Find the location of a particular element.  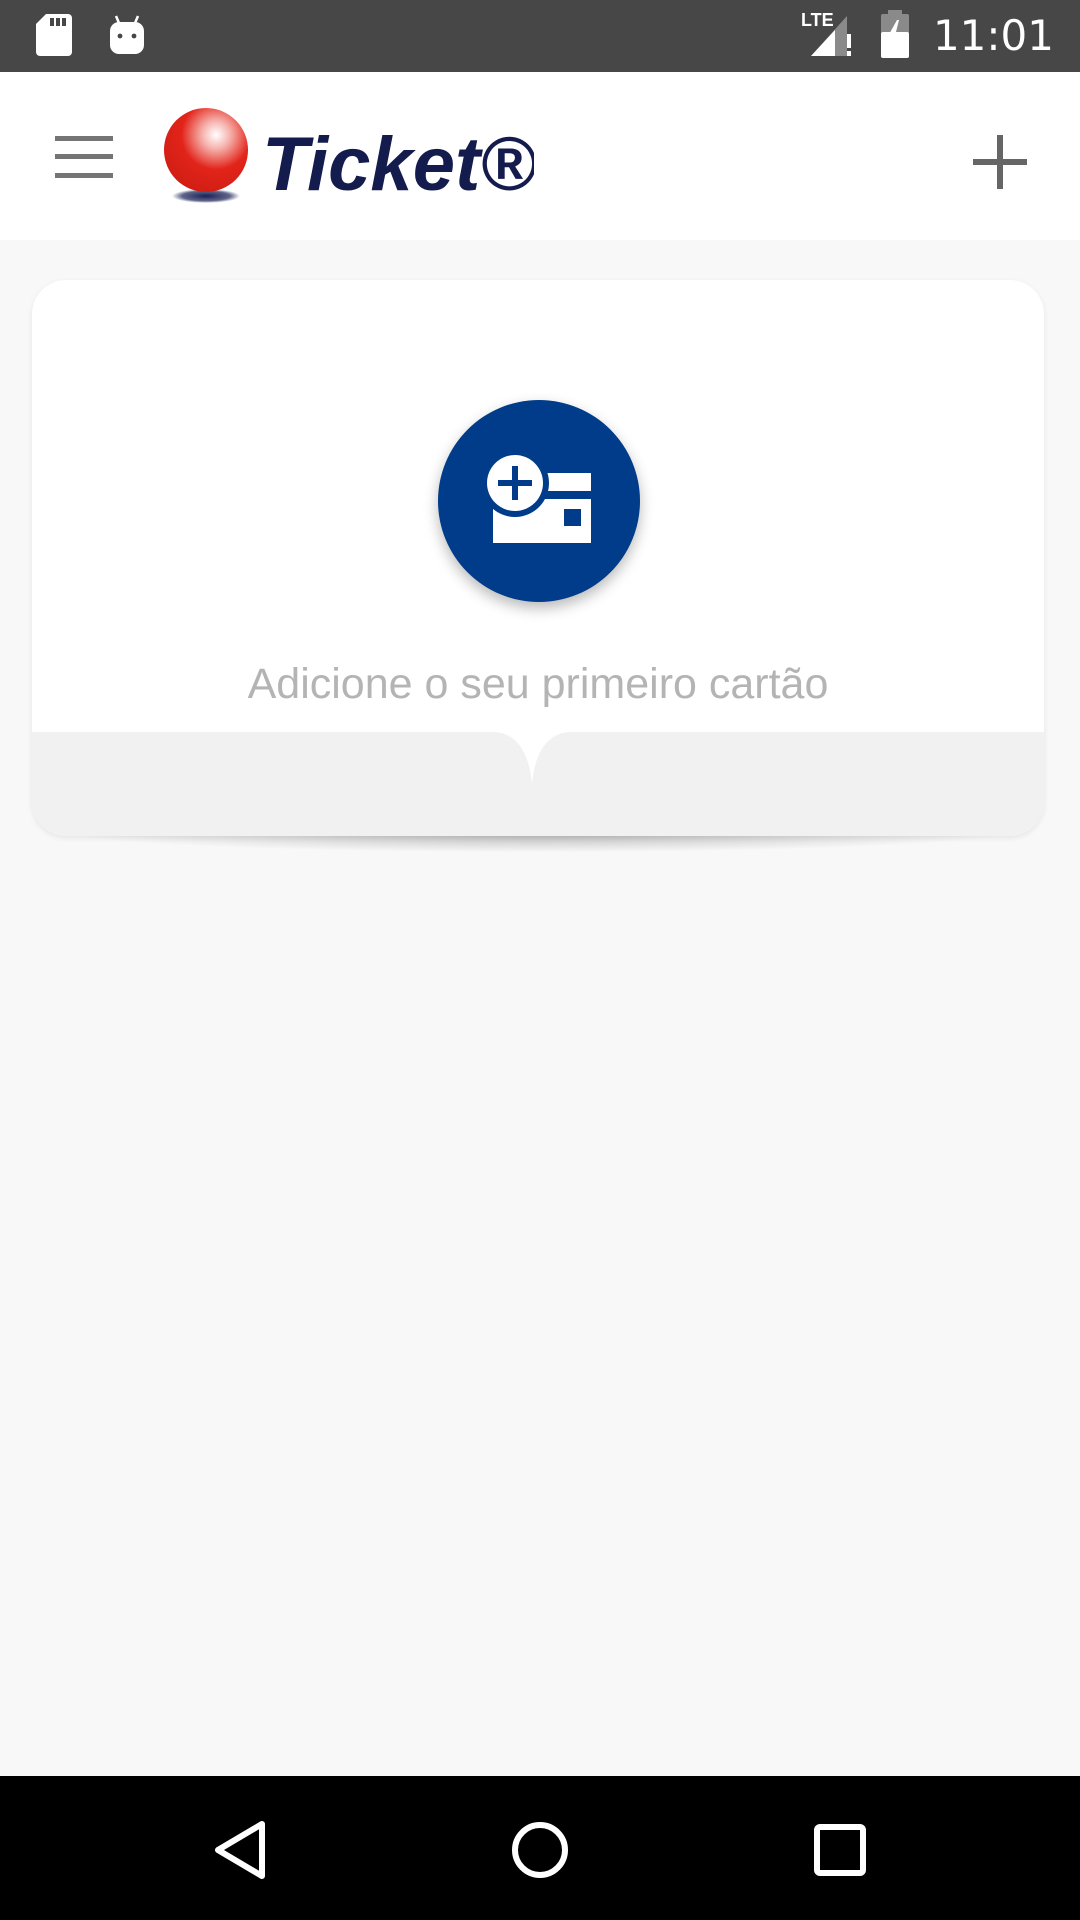

hamburger-menu-icon is located at coordinates (84, 157).